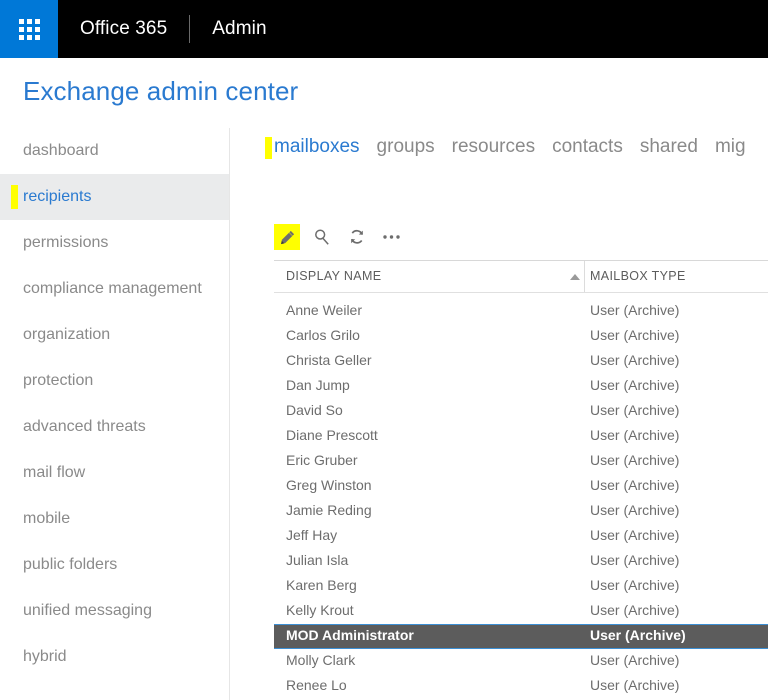 Image resolution: width=768 pixels, height=700 pixels. Describe the element at coordinates (312, 535) in the screenshot. I see `cell-display-name: Jeff Hay` at that location.